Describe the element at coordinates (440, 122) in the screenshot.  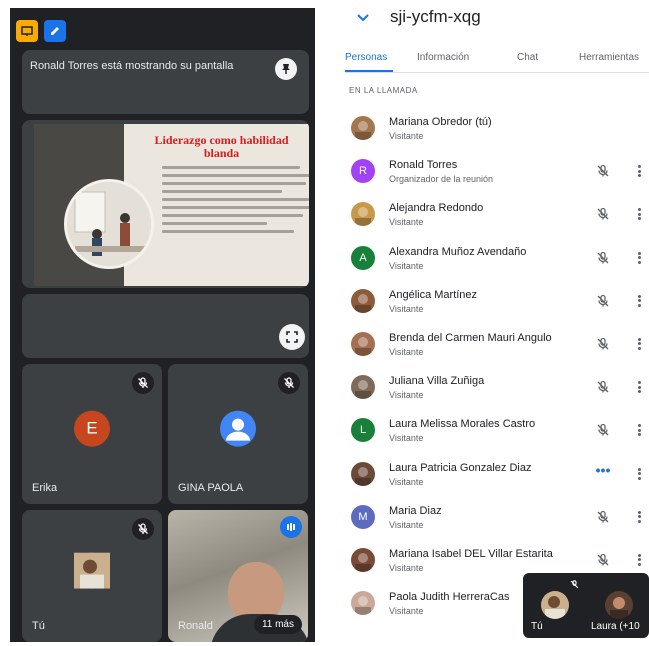
I see `participant-name: Mariana Obredor (tú)` at that location.